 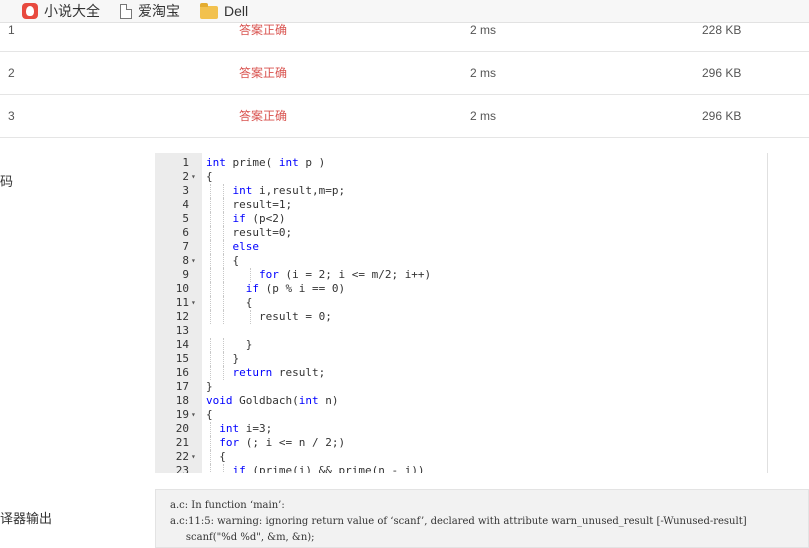 I want to click on code-line: 7 else, so click(x=461, y=247).